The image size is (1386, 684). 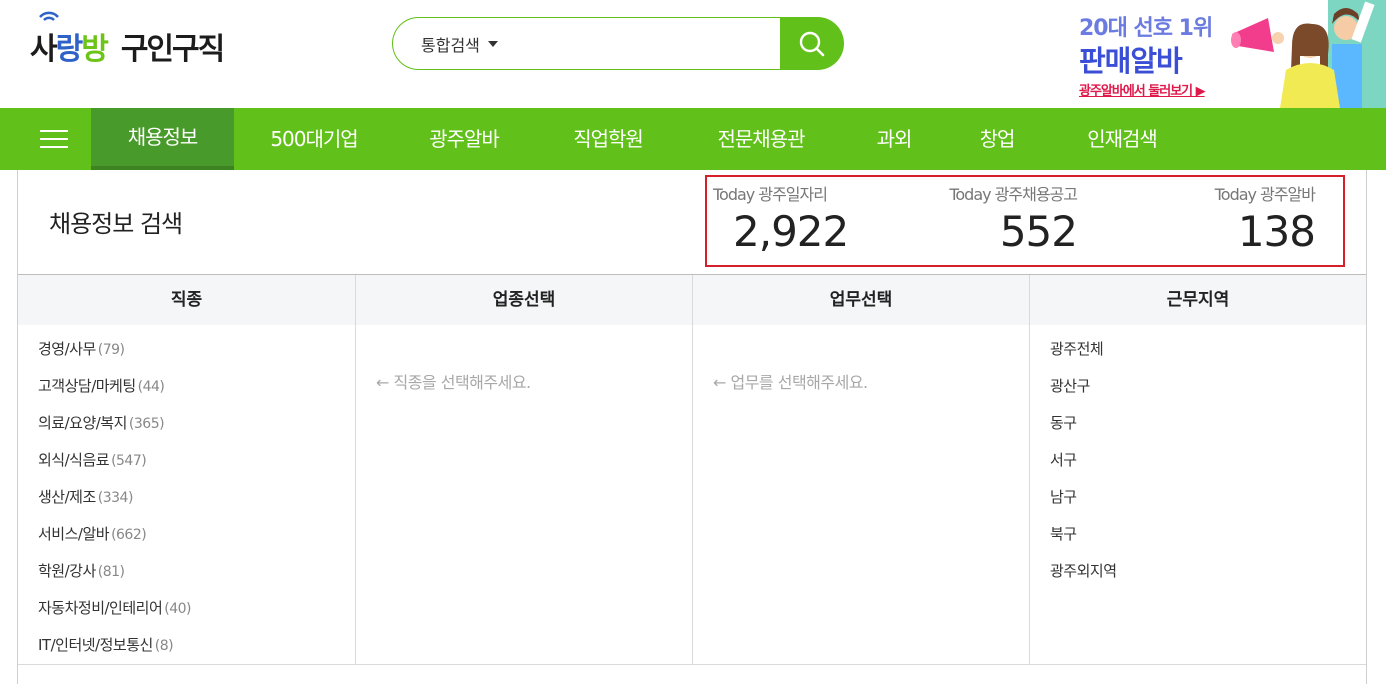 What do you see at coordinates (770, 194) in the screenshot?
I see `stat-label: Today 광주일자리` at bounding box center [770, 194].